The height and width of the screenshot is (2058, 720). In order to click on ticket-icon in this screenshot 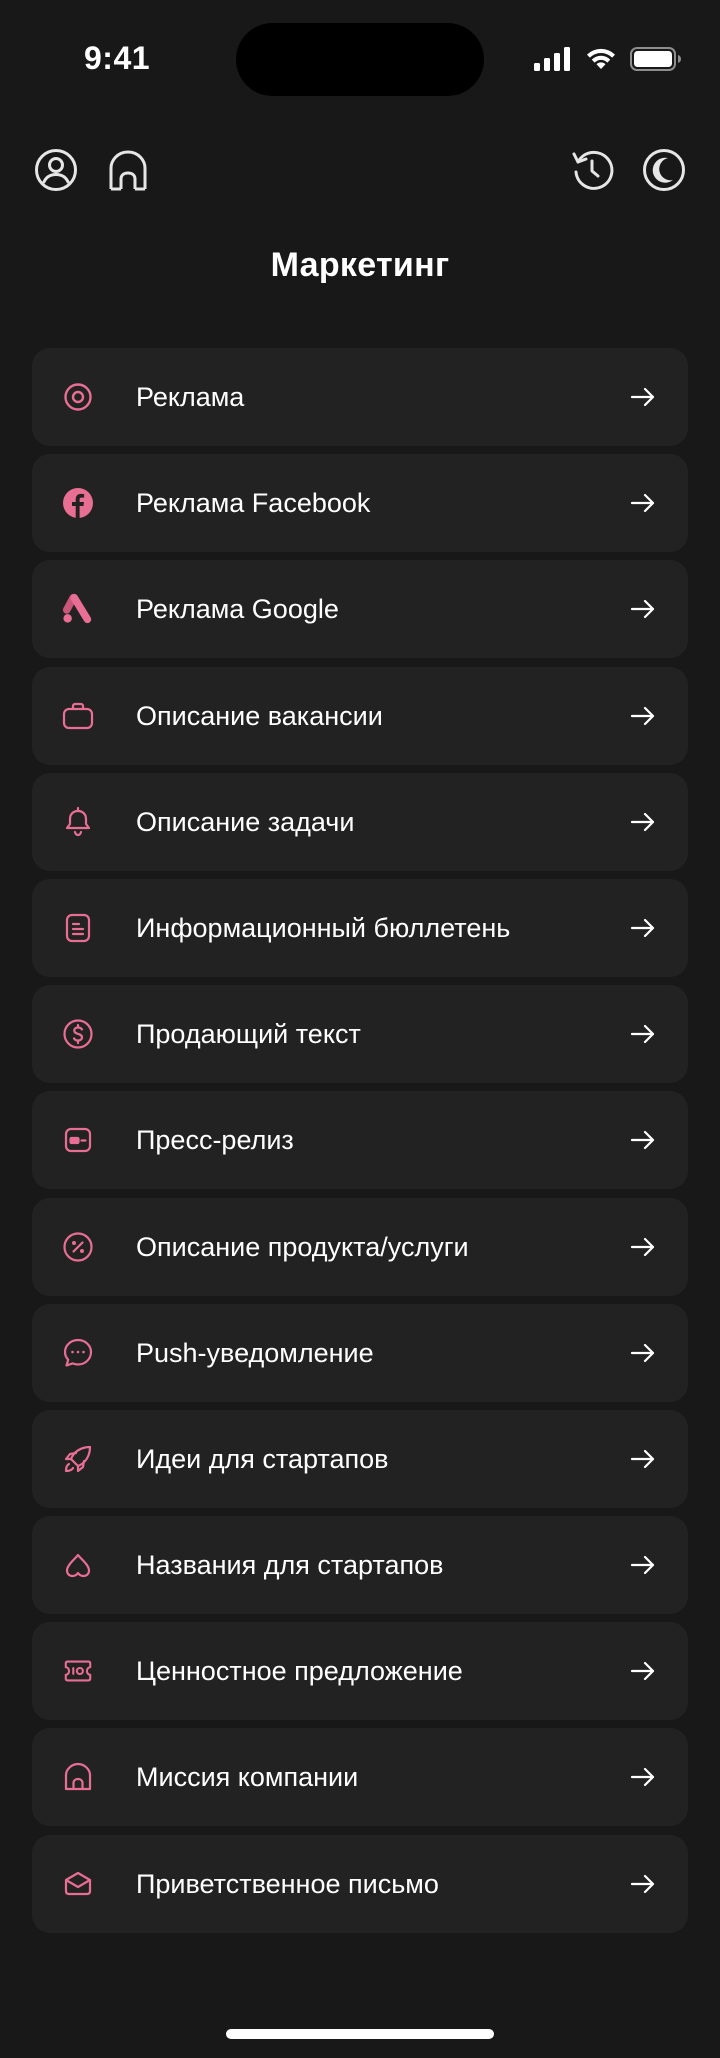, I will do `click(78, 1671)`.